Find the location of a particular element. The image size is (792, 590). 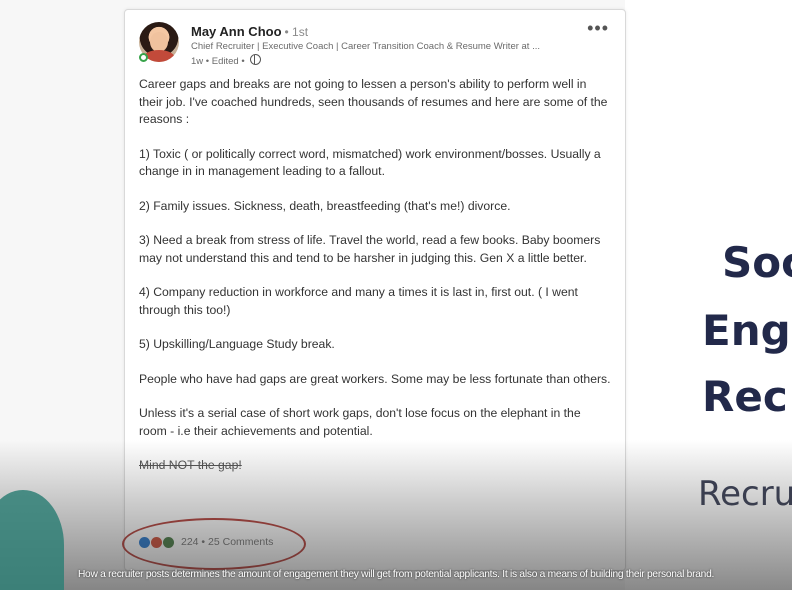

slide-title-line-3: Rec is located at coordinates (745, 396).